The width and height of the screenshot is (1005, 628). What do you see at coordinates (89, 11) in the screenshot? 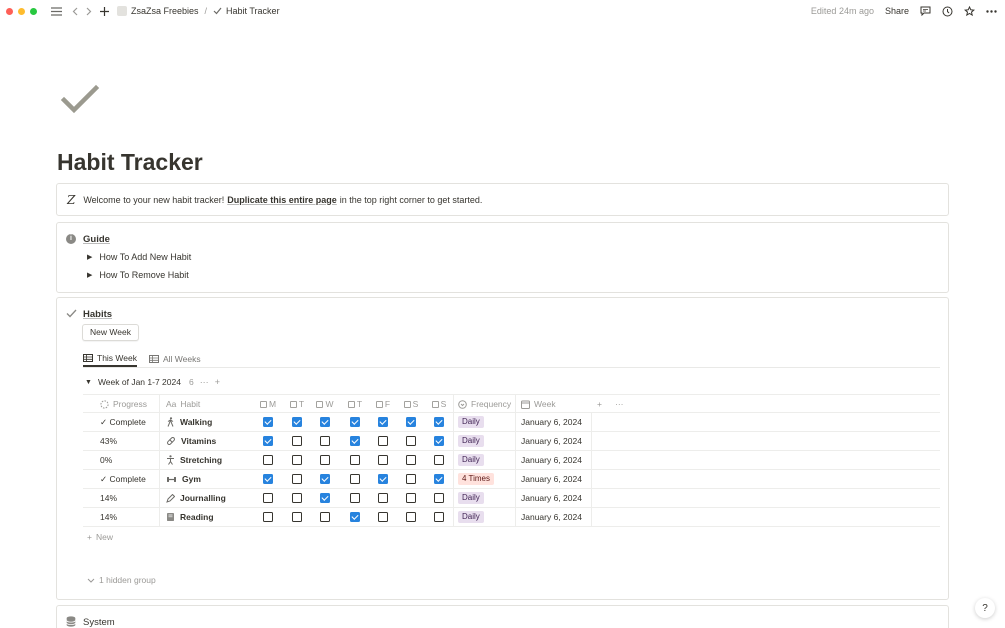
I see `forward-arrow-icon` at bounding box center [89, 11].